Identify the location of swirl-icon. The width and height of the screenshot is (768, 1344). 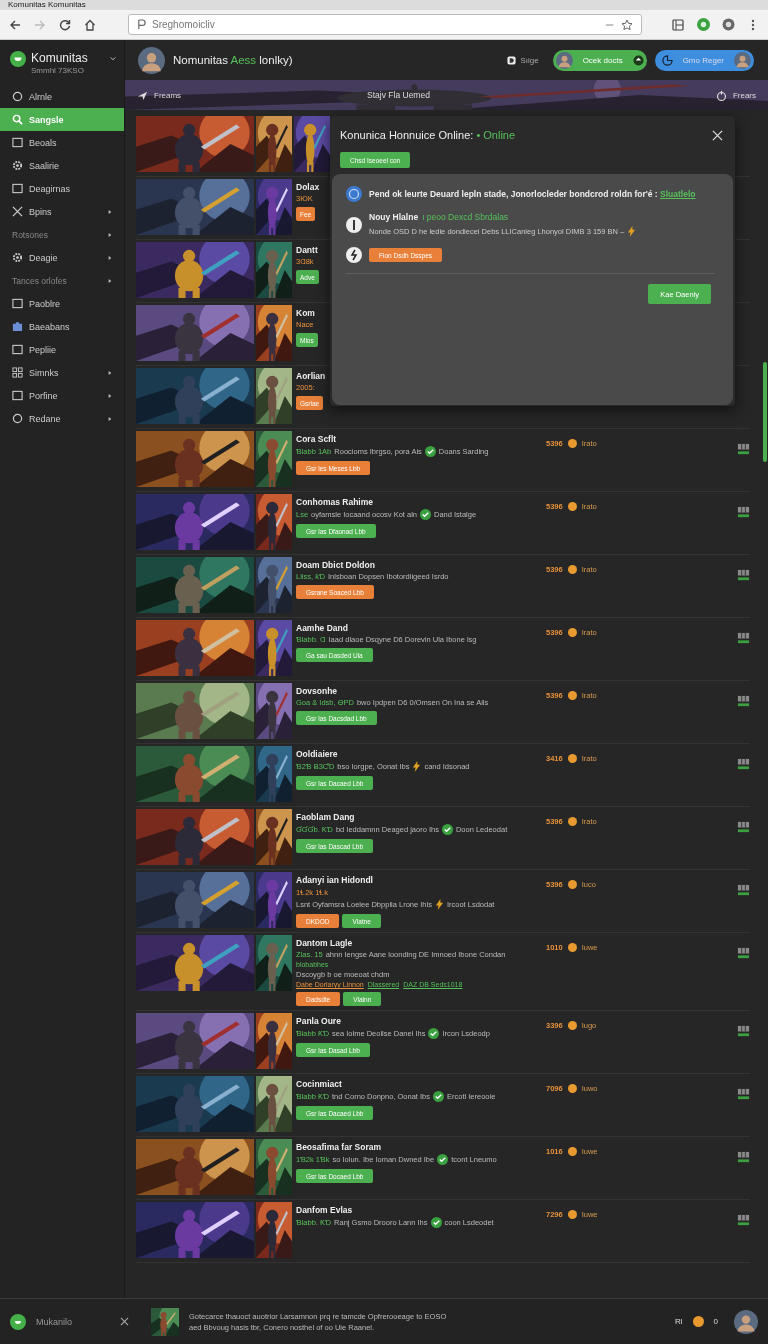
(667, 60).